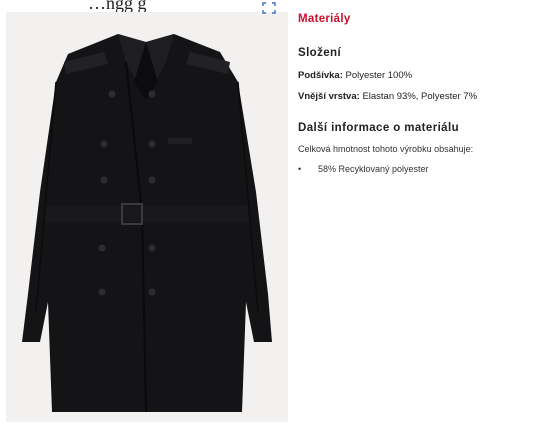 This screenshot has height=425, width=554. I want to click on composition-row-outer: Vnější vrstva: Elastan 93%, Polyester 7%, so click(424, 97).